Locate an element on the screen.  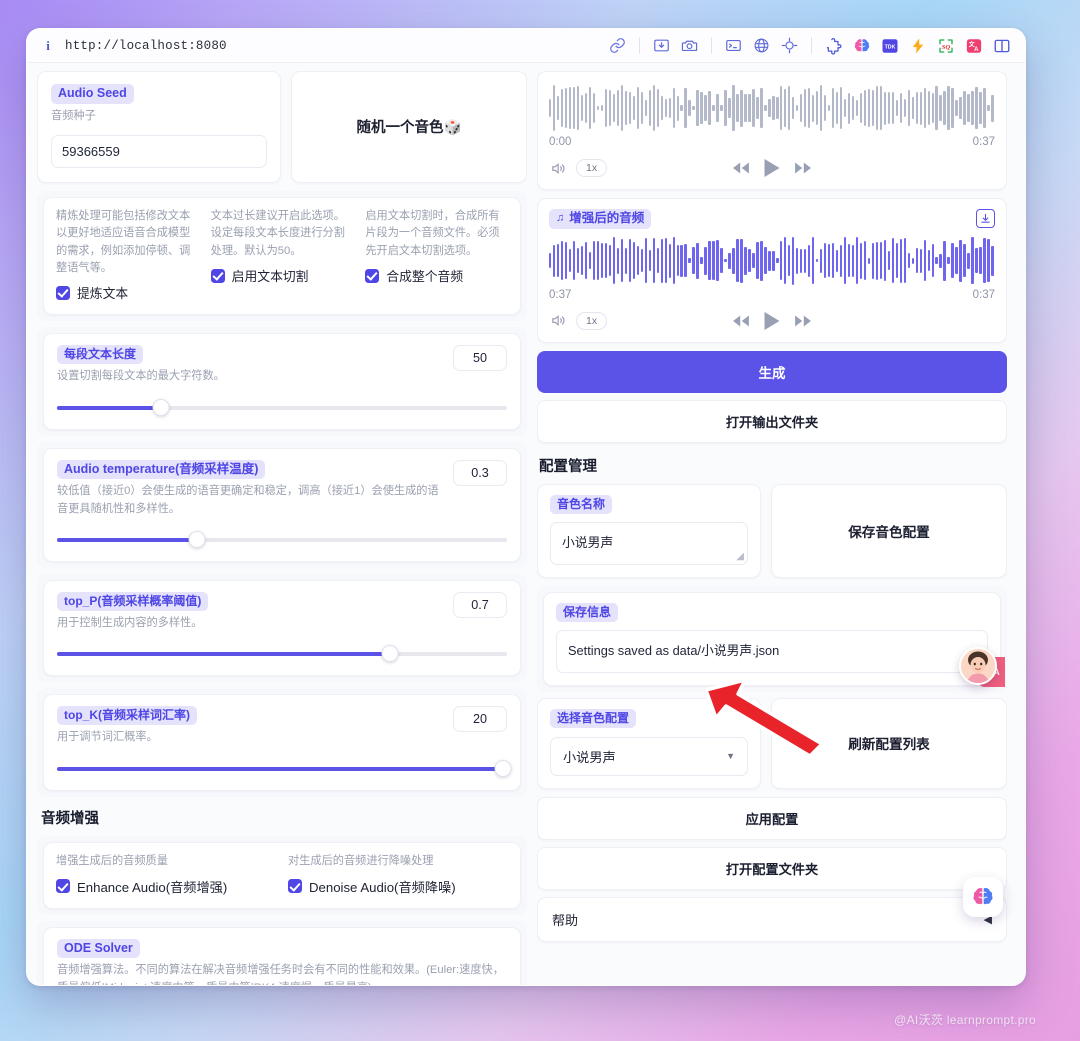
svg-text: SQ is located at coordinates (945, 47).